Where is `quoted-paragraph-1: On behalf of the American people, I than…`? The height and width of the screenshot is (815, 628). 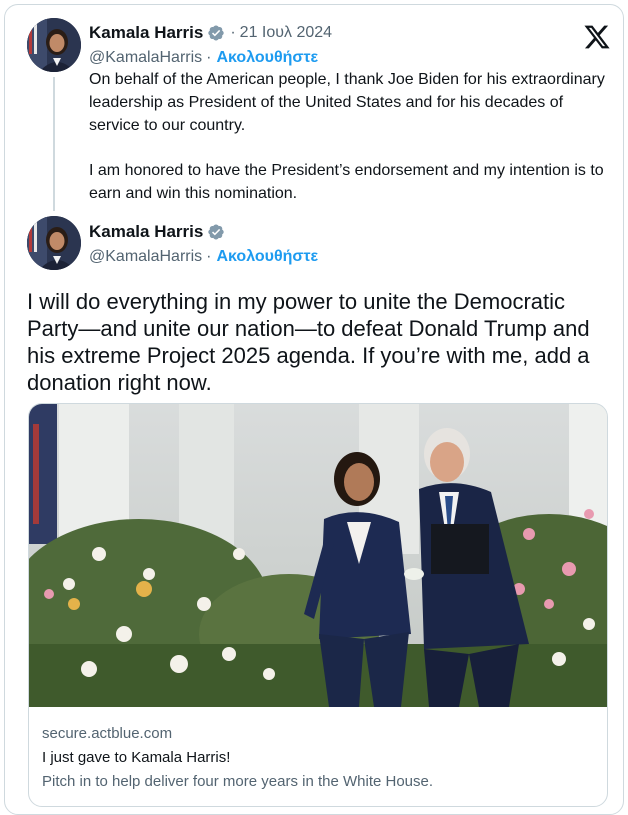
quoted-paragraph-1: On behalf of the American people, I than… is located at coordinates (347, 102).